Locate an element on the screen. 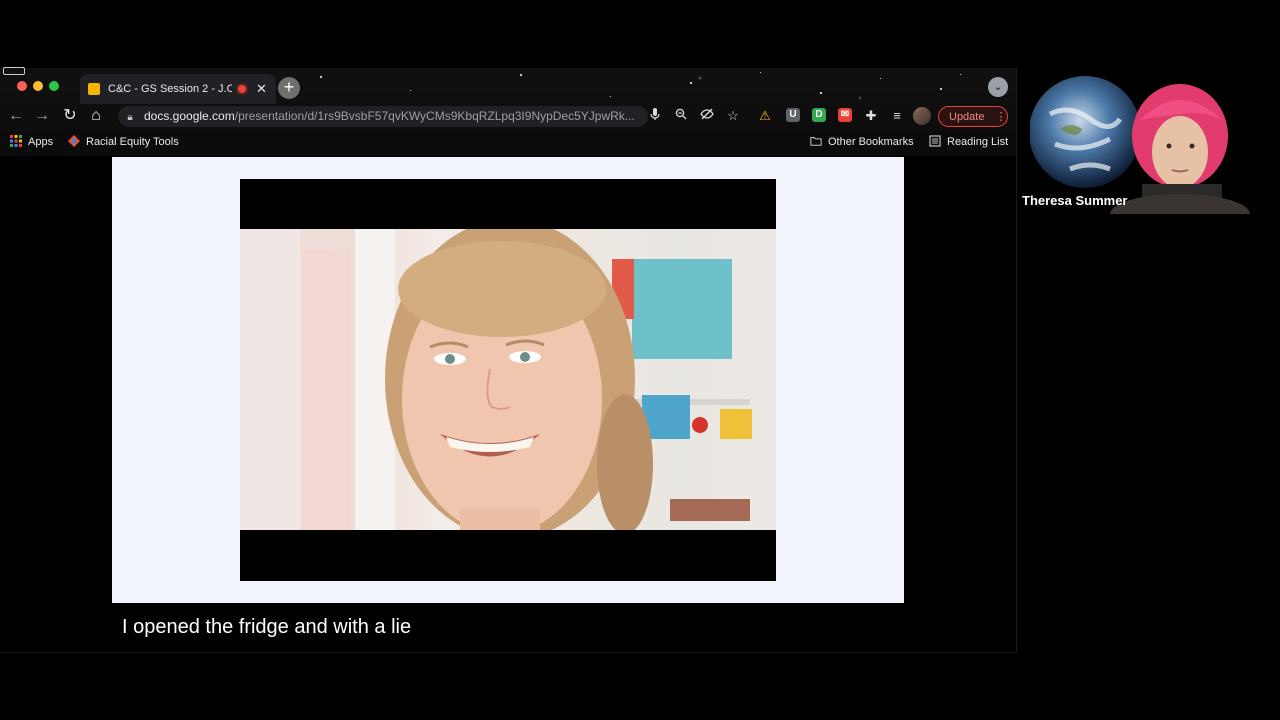 The height and width of the screenshot is (720, 1280). close-tab-icon: ✕ is located at coordinates (261, 89).